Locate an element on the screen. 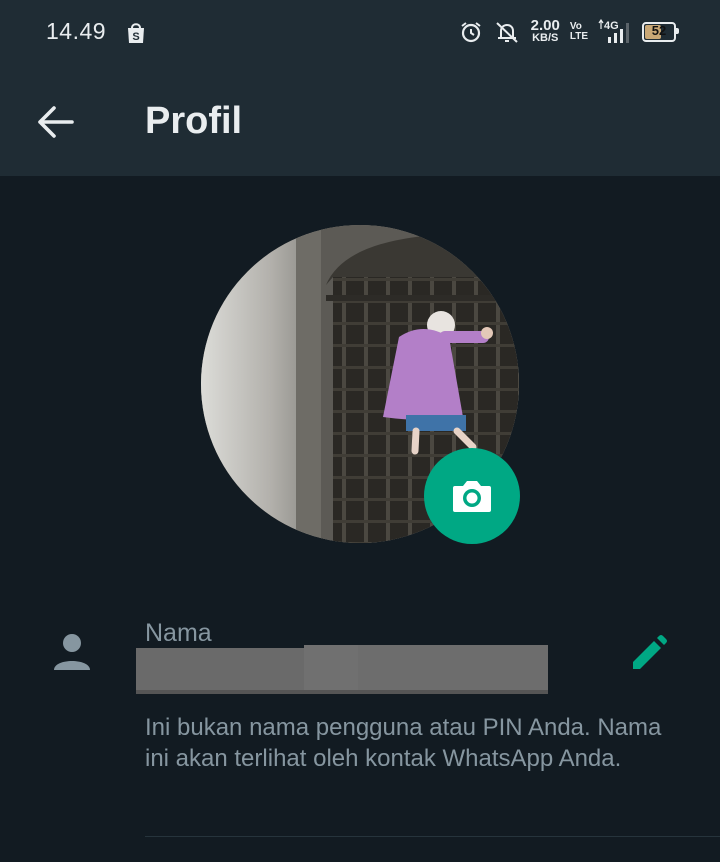 Image resolution: width=720 pixels, height=862 pixels. camera-icon is located at coordinates (472, 496).